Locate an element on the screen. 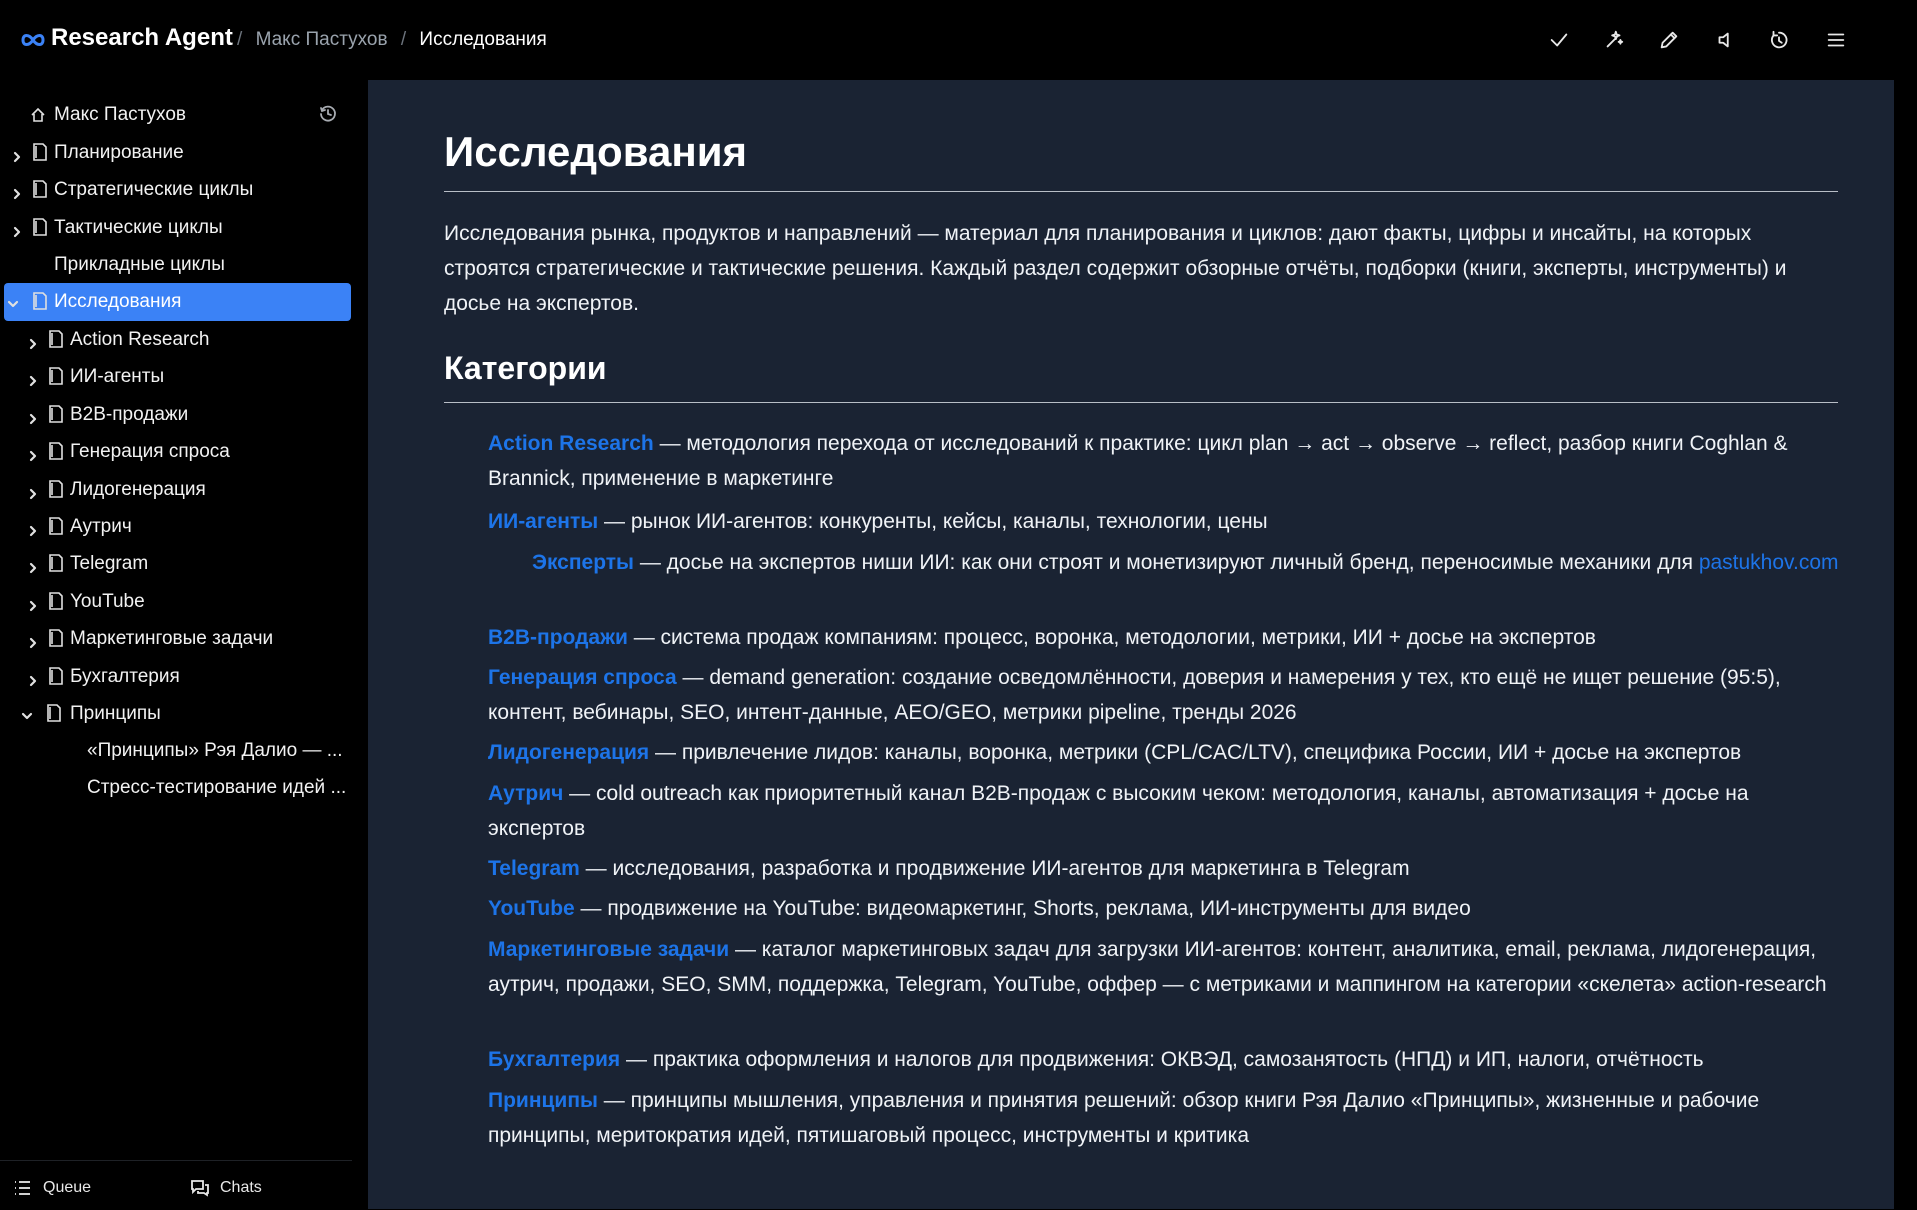 The image size is (1917, 1210). section-title: Категории is located at coordinates (525, 368).